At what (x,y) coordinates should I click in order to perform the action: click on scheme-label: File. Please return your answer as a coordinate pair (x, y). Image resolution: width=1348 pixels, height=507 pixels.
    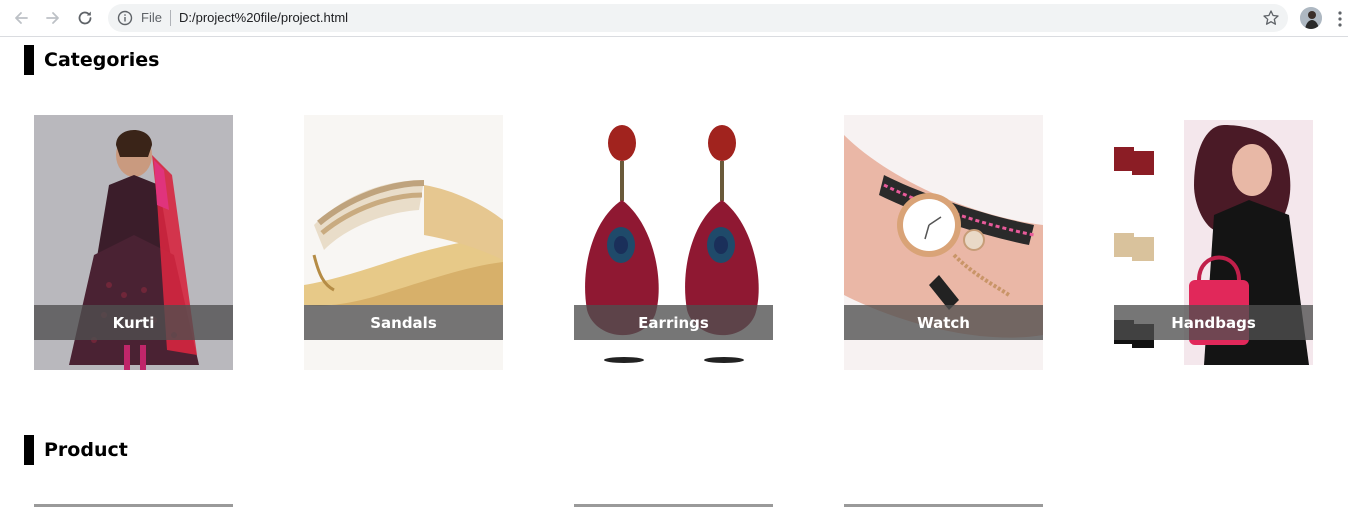
    Looking at the image, I should click on (151, 17).